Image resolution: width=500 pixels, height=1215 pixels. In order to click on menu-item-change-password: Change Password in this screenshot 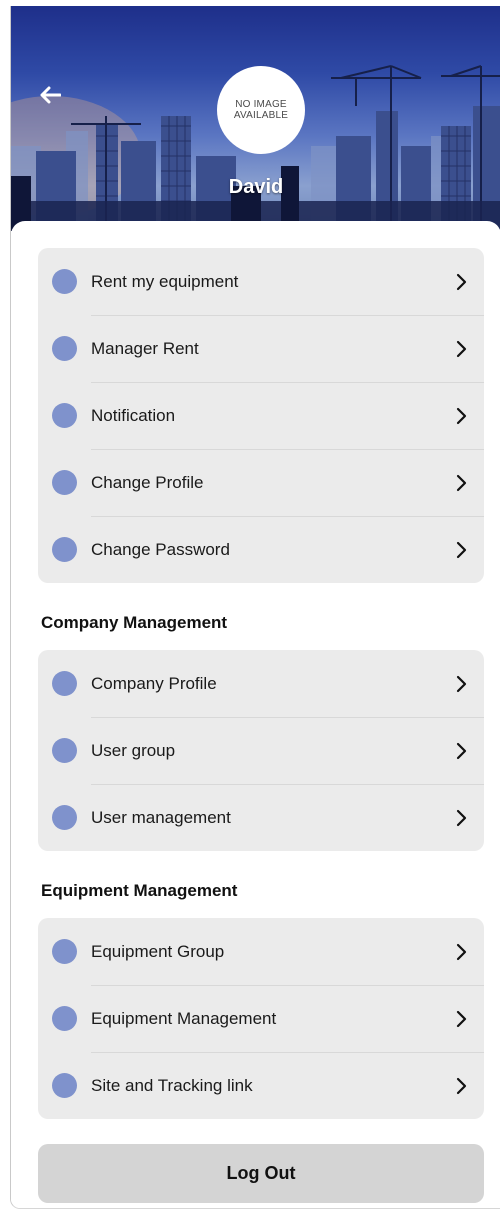, I will do `click(261, 549)`.